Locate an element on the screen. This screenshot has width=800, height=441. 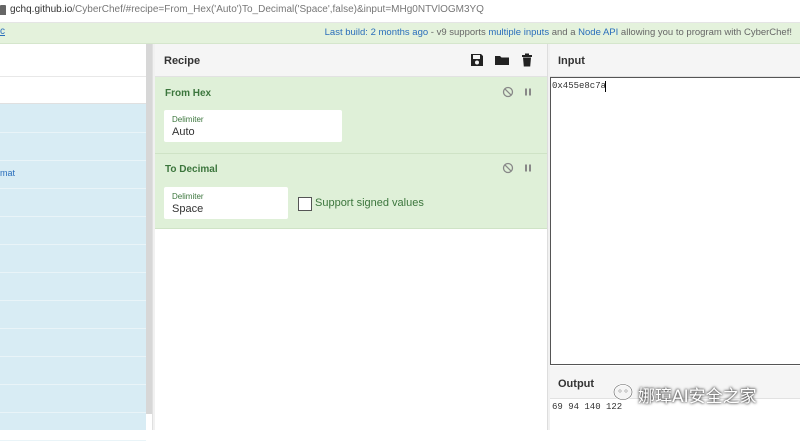
input-title: Input is located at coordinates (571, 61).